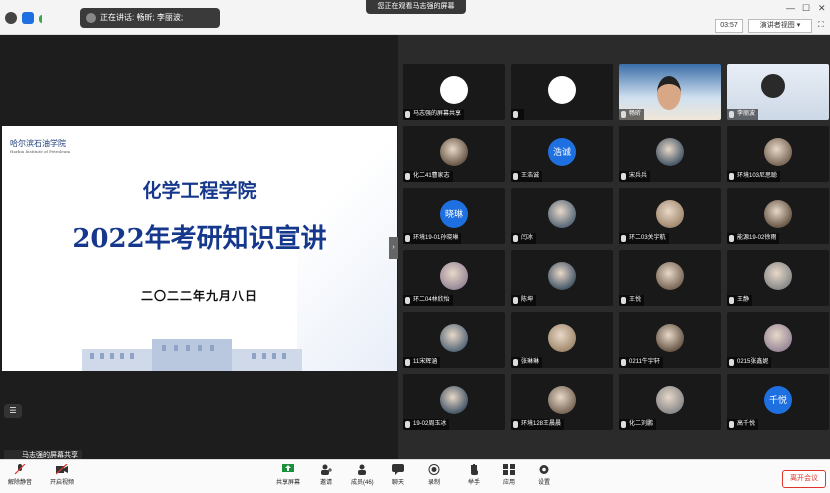  Describe the element at coordinates (509, 469) in the screenshot. I see `apps-icon` at that location.